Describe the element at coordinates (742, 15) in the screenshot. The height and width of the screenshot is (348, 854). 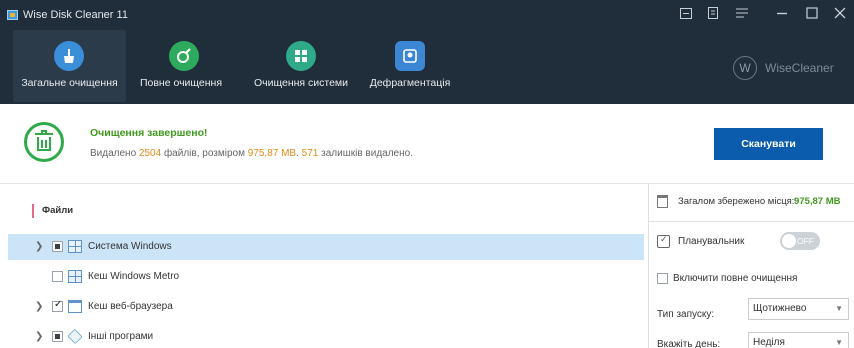
I see `settings-icon` at that location.